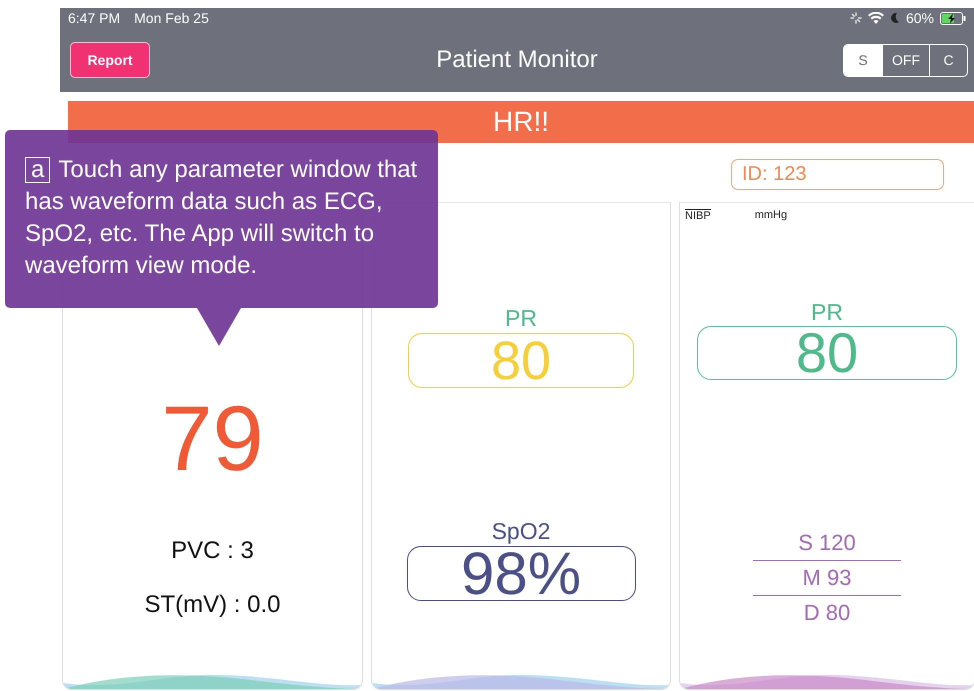  Describe the element at coordinates (212, 439) in the screenshot. I see `heart-rate-value: 79` at that location.